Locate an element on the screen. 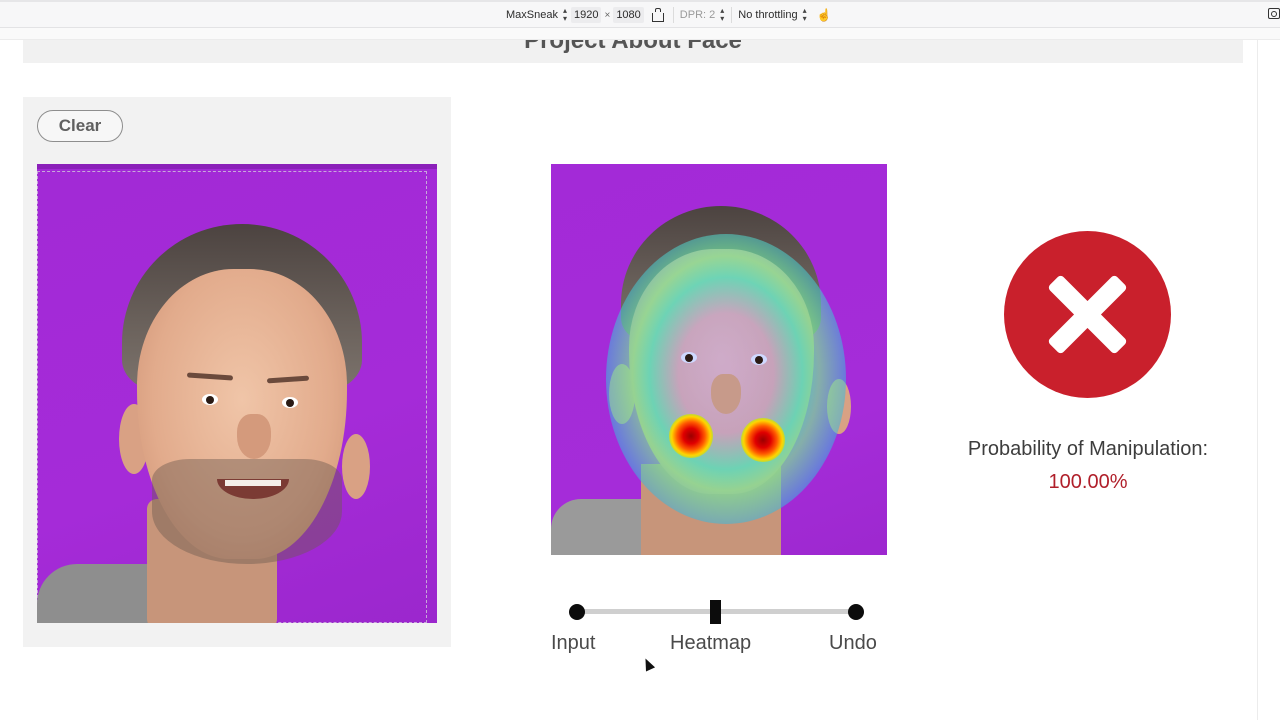  touch-icon: ☝ is located at coordinates (824, 15).